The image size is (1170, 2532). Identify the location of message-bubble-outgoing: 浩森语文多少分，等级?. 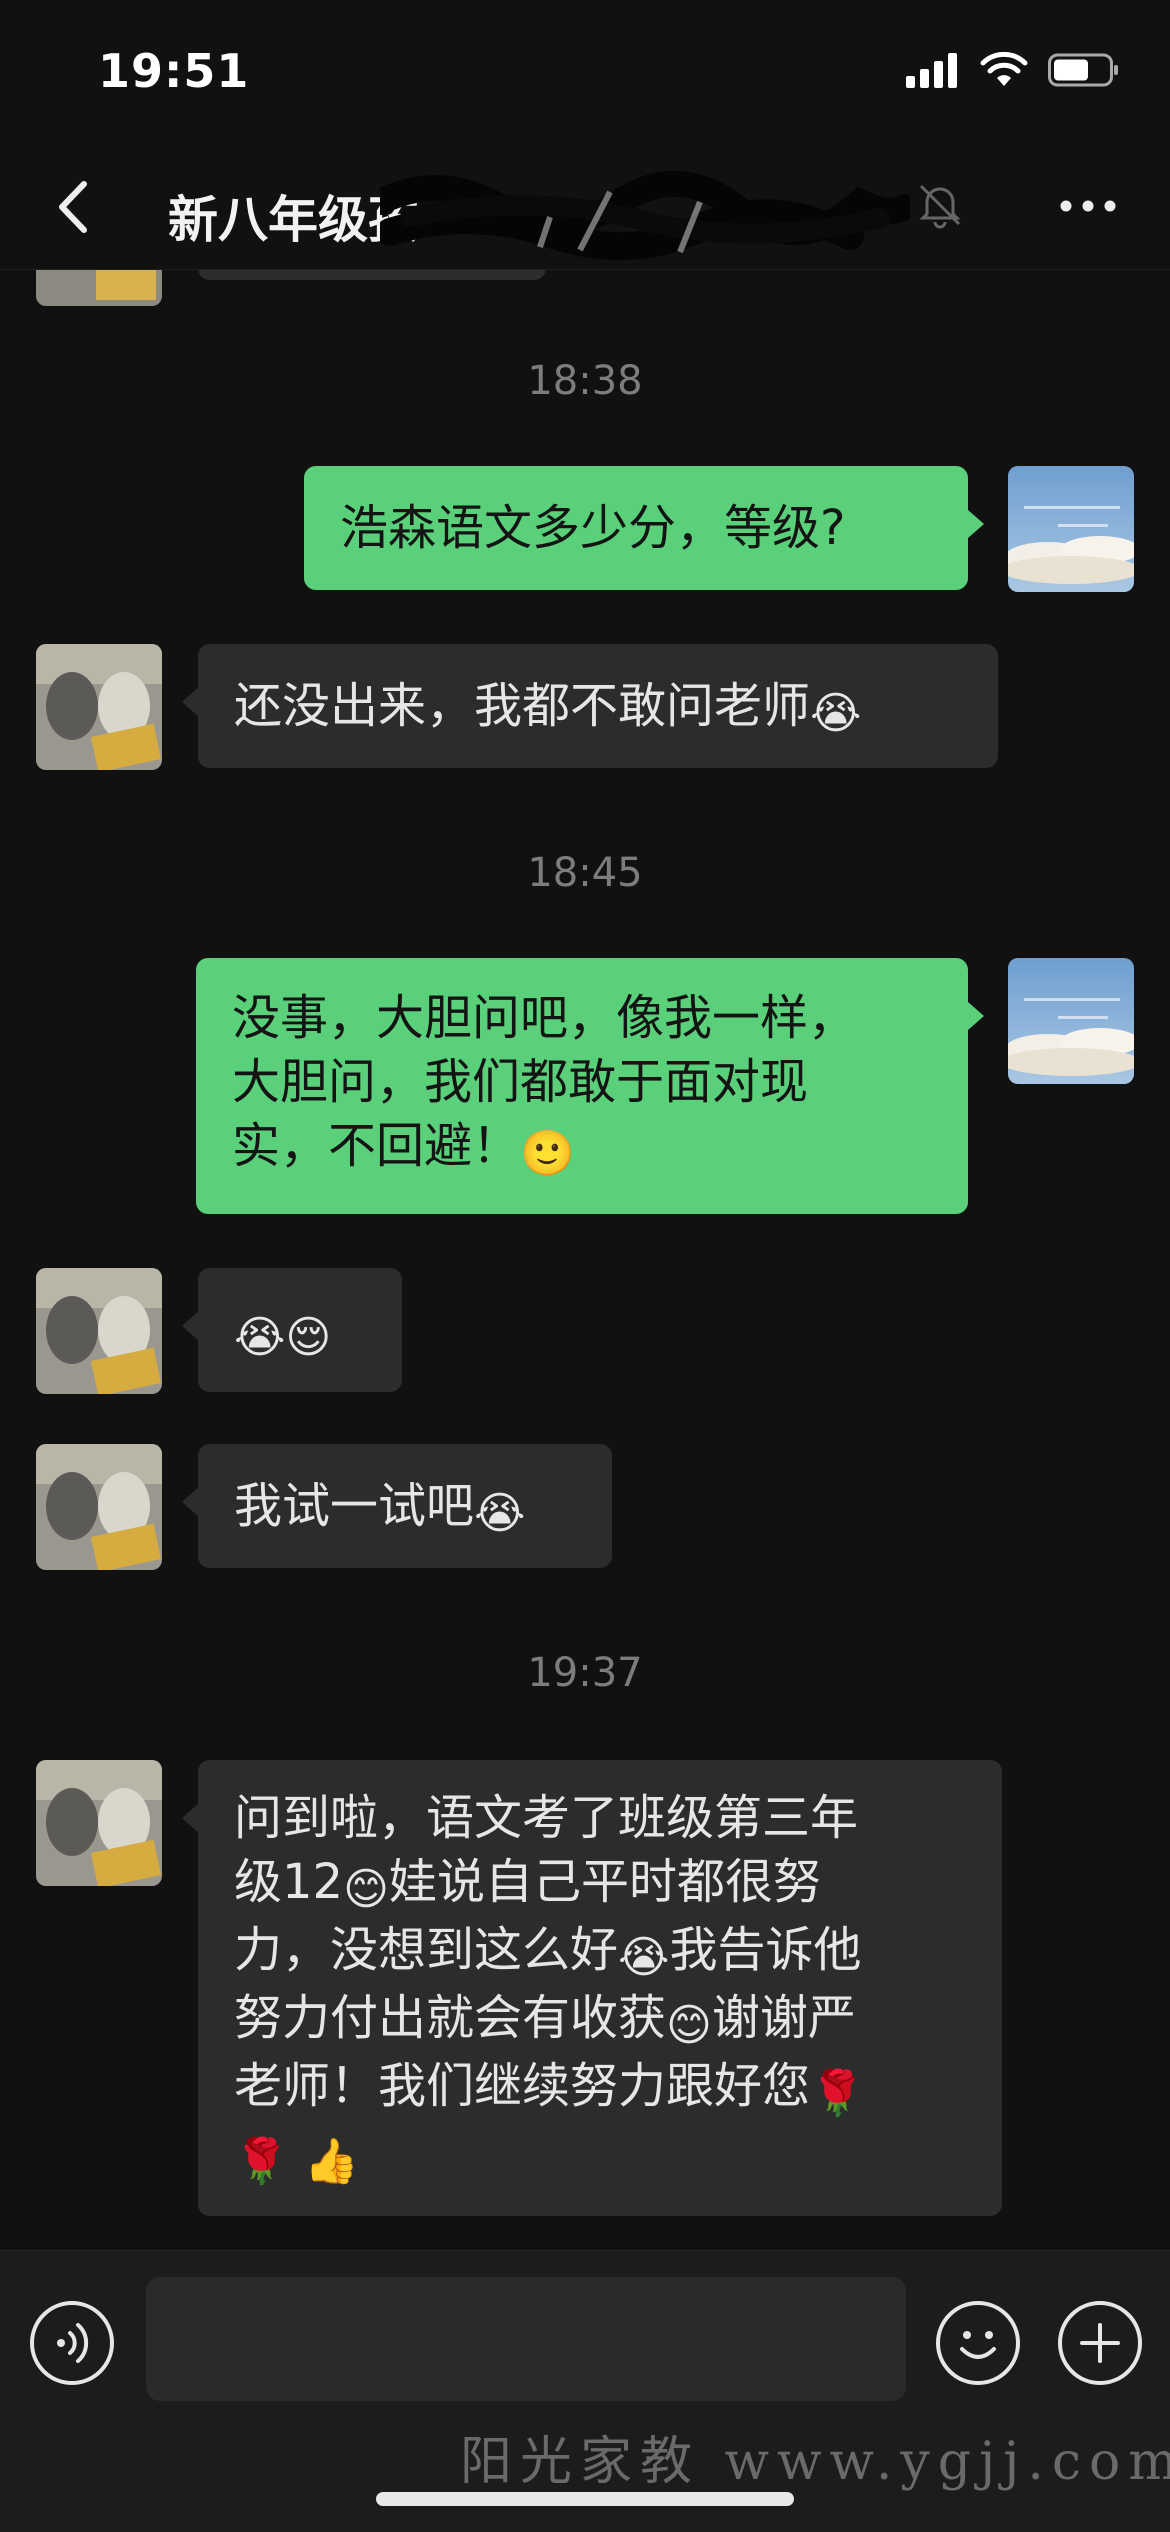
(644, 528).